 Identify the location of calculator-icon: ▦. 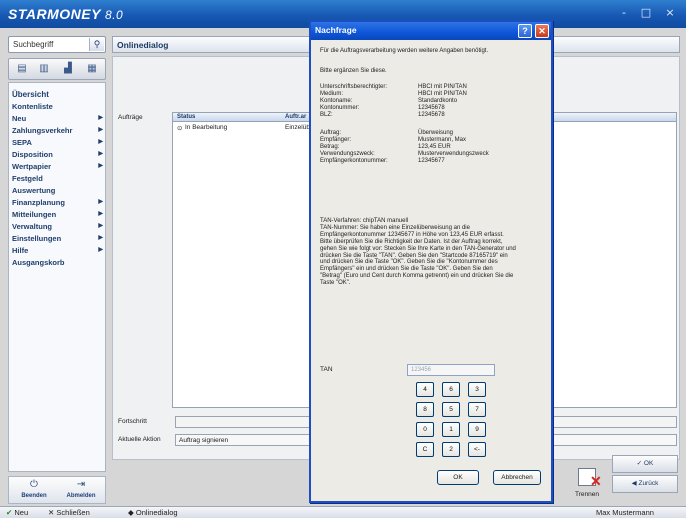
(92, 69).